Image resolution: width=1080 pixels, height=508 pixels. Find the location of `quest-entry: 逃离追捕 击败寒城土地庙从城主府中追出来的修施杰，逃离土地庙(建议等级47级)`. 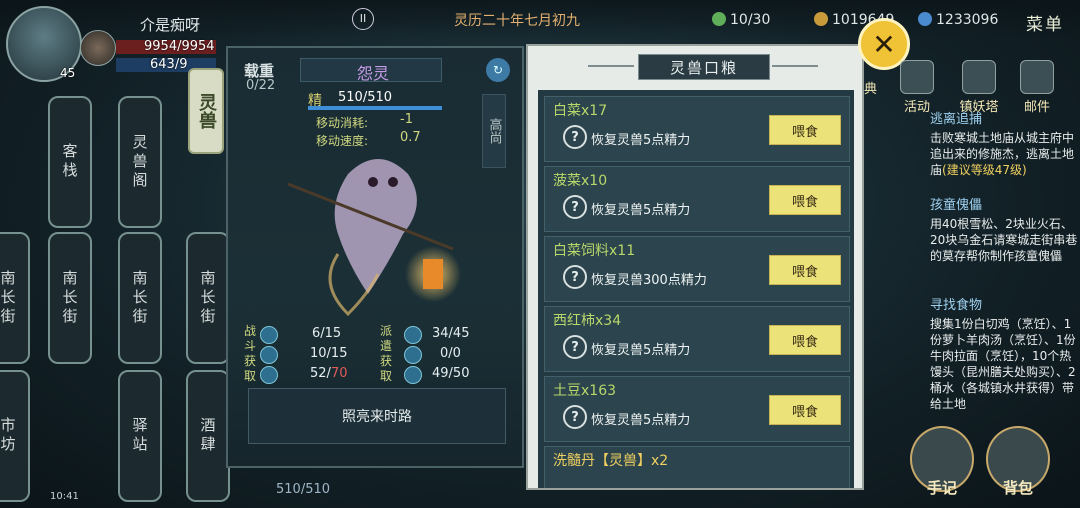

quest-entry: 逃离追捕 击败寒城土地庙从城主府中追出来的修施杰，逃离土地庙(建议等级47级) is located at coordinates (1005, 145).